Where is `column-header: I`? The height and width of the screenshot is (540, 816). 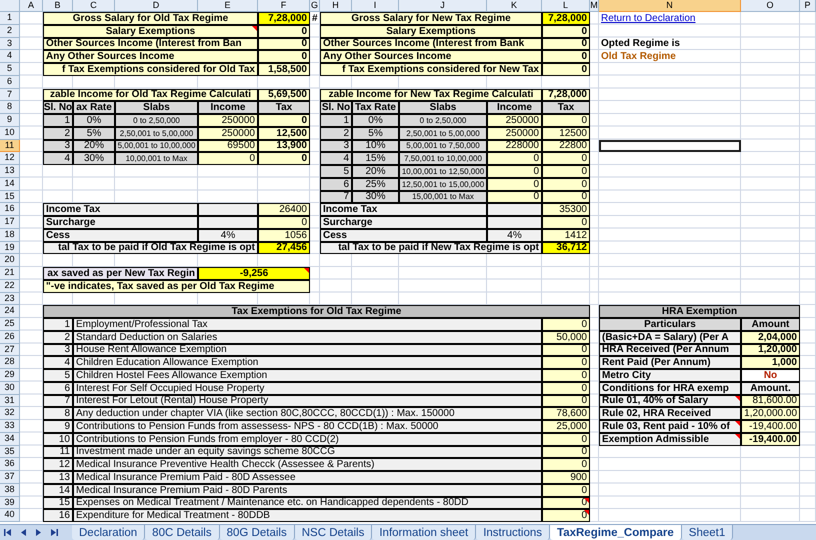
column-header: I is located at coordinates (375, 6).